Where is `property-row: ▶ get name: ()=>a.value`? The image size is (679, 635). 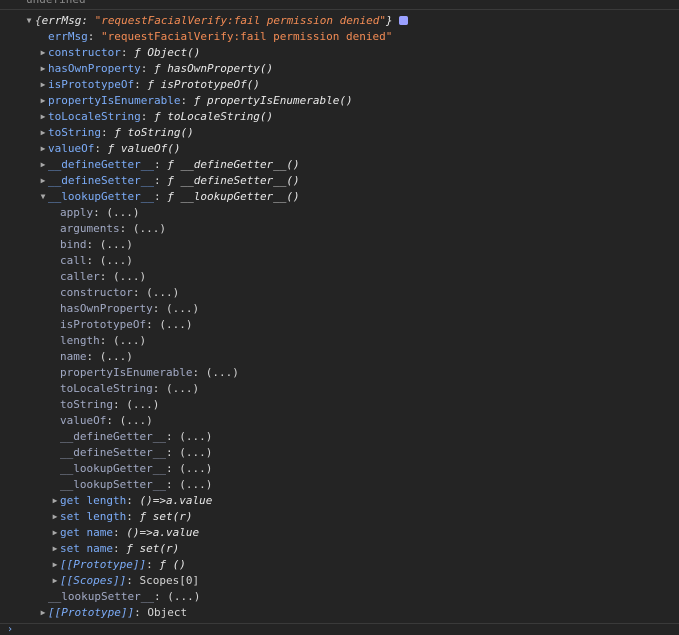 property-row: ▶ get name: ()=>a.value is located at coordinates (339, 533).